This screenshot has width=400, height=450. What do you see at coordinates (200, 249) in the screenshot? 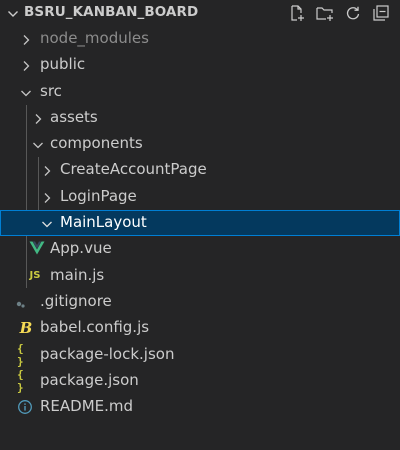
I see `tree-item-app-vue: App.vue` at bounding box center [200, 249].